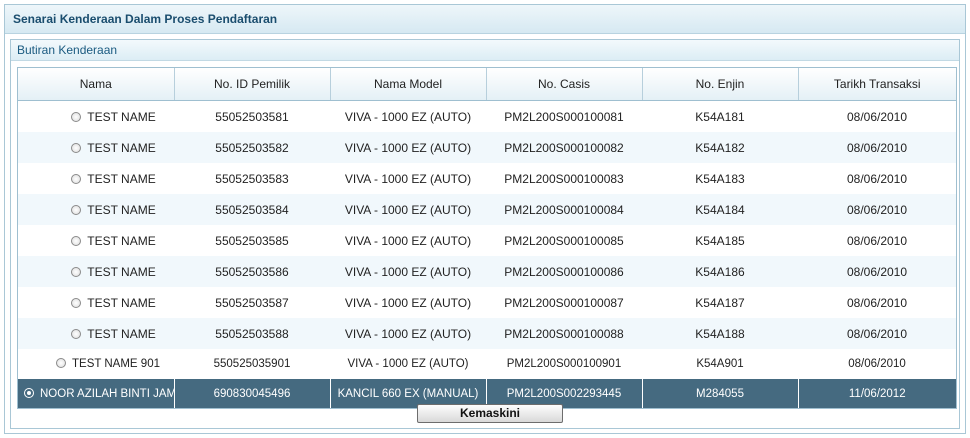 Image resolution: width=970 pixels, height=438 pixels. What do you see at coordinates (490, 413) in the screenshot?
I see `kemaskini-button: Kemaskini` at bounding box center [490, 413].